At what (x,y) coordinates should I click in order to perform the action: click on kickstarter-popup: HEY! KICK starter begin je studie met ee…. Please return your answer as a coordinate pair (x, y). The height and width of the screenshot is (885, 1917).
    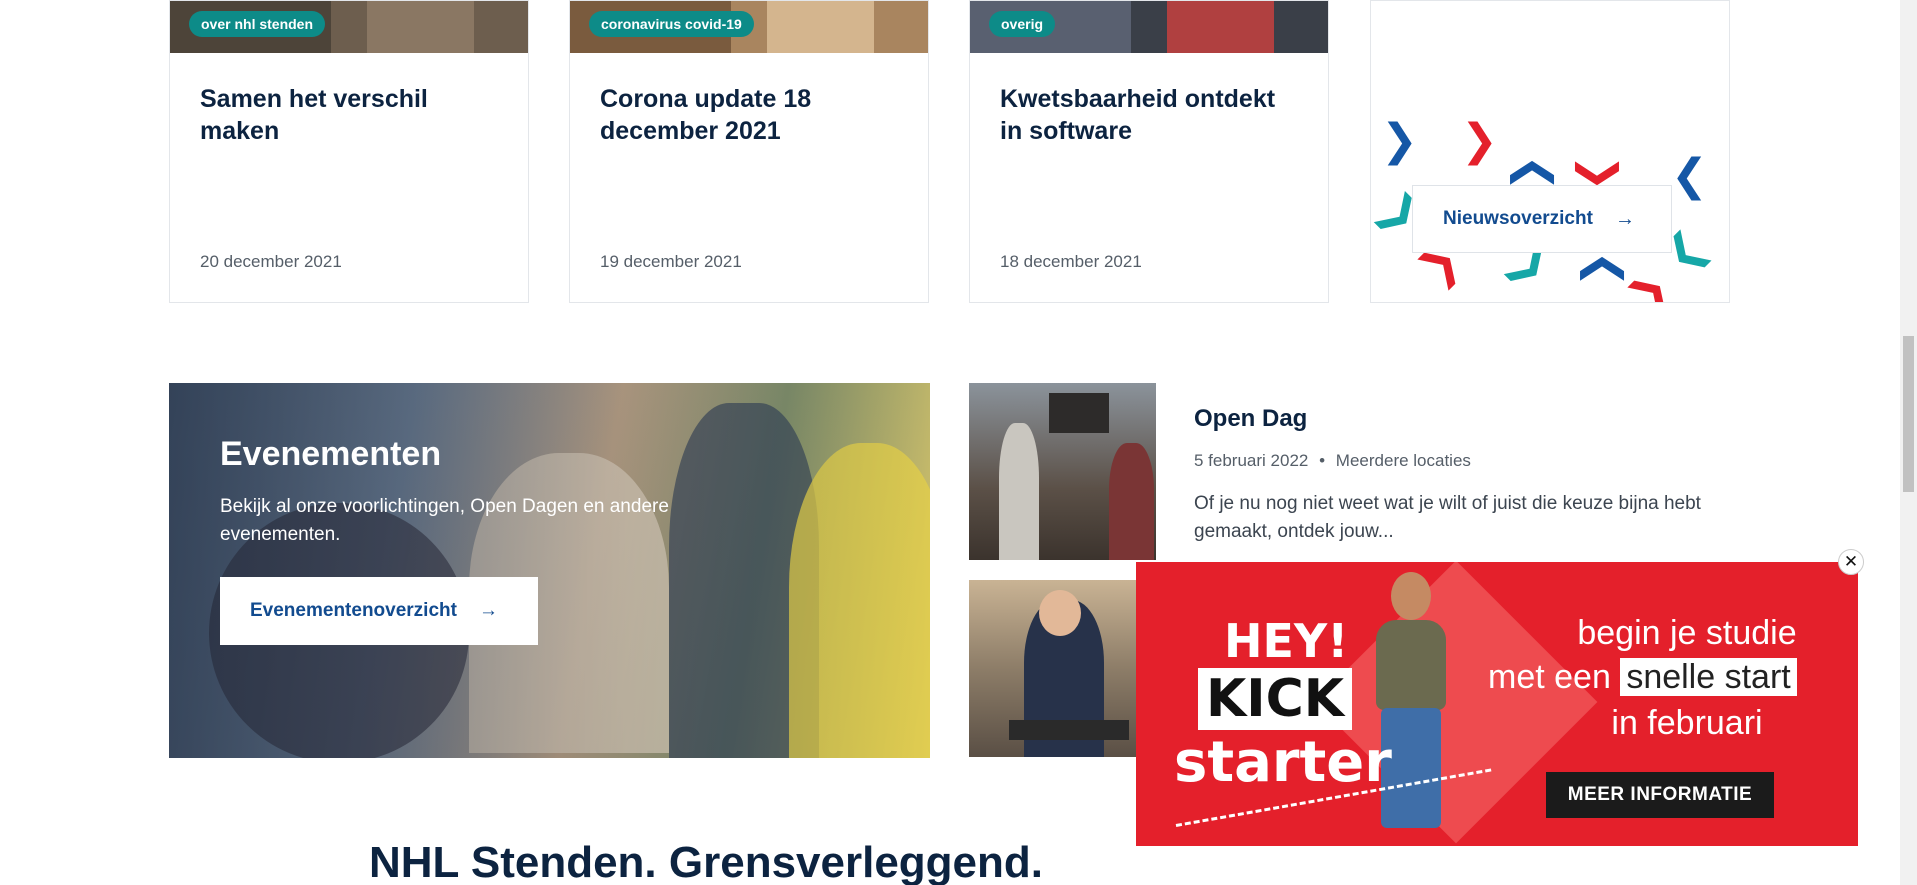
    Looking at the image, I should click on (1497, 704).